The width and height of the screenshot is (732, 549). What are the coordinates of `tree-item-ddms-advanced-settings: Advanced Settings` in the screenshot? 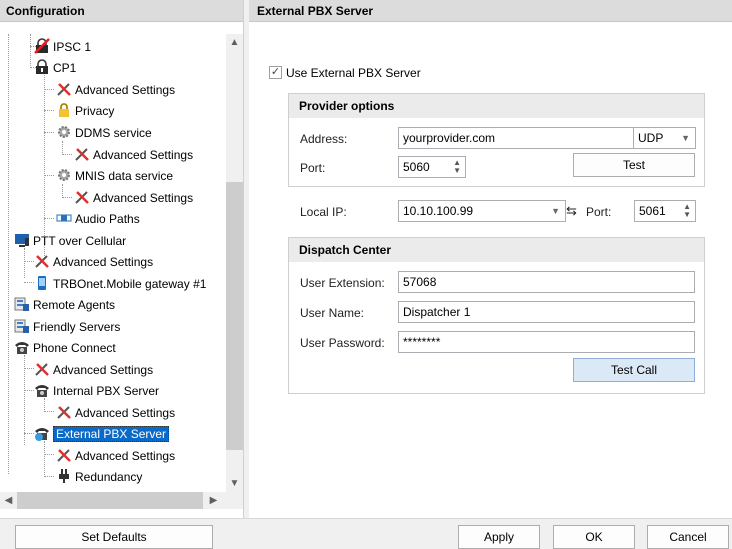 It's located at (133, 154).